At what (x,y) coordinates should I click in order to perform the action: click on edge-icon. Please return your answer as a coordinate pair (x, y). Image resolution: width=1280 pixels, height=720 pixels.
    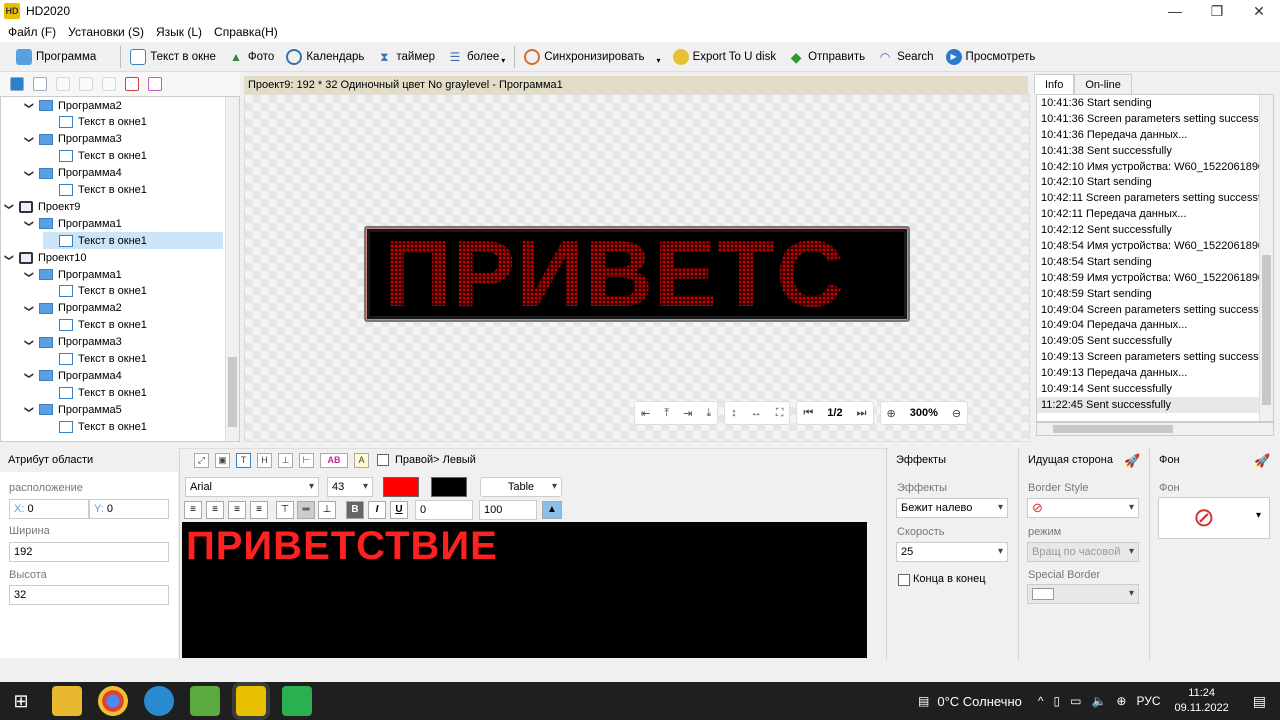
    Looking at the image, I should click on (159, 701).